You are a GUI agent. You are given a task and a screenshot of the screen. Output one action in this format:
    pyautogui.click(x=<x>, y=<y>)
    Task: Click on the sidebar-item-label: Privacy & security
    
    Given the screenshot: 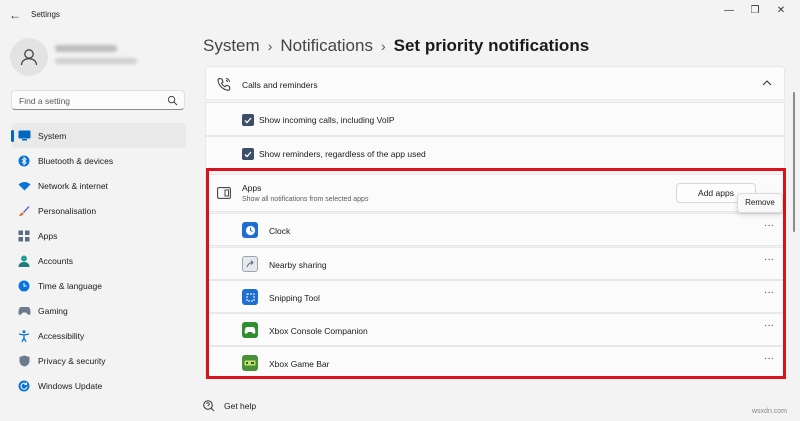 What is the action you would take?
    pyautogui.click(x=72, y=360)
    